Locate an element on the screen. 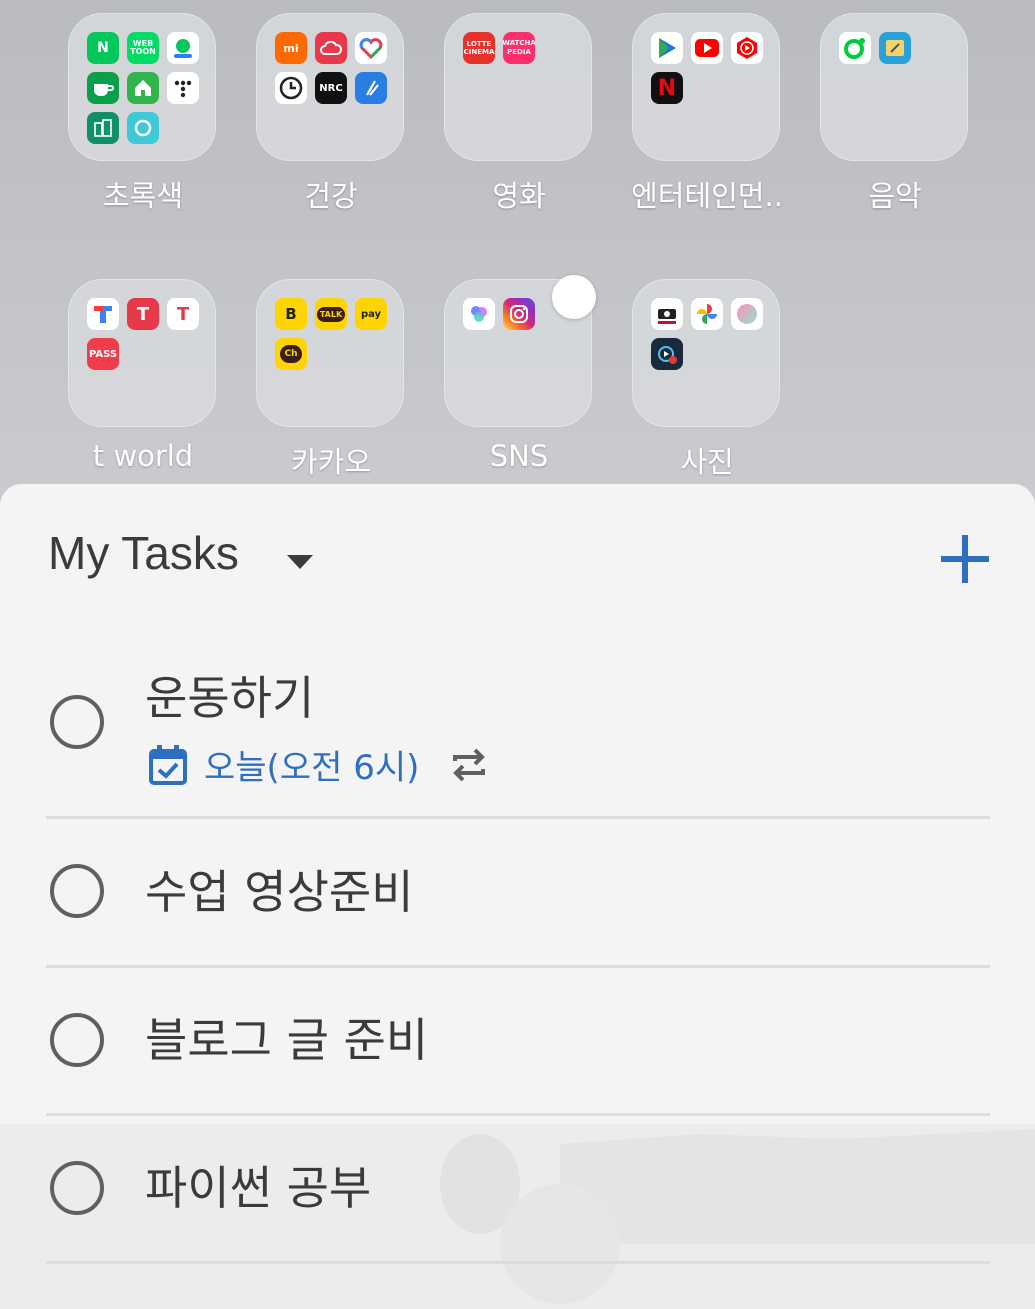 Image resolution: width=1035 pixels, height=1309 pixels. cup-icon is located at coordinates (104, 90).